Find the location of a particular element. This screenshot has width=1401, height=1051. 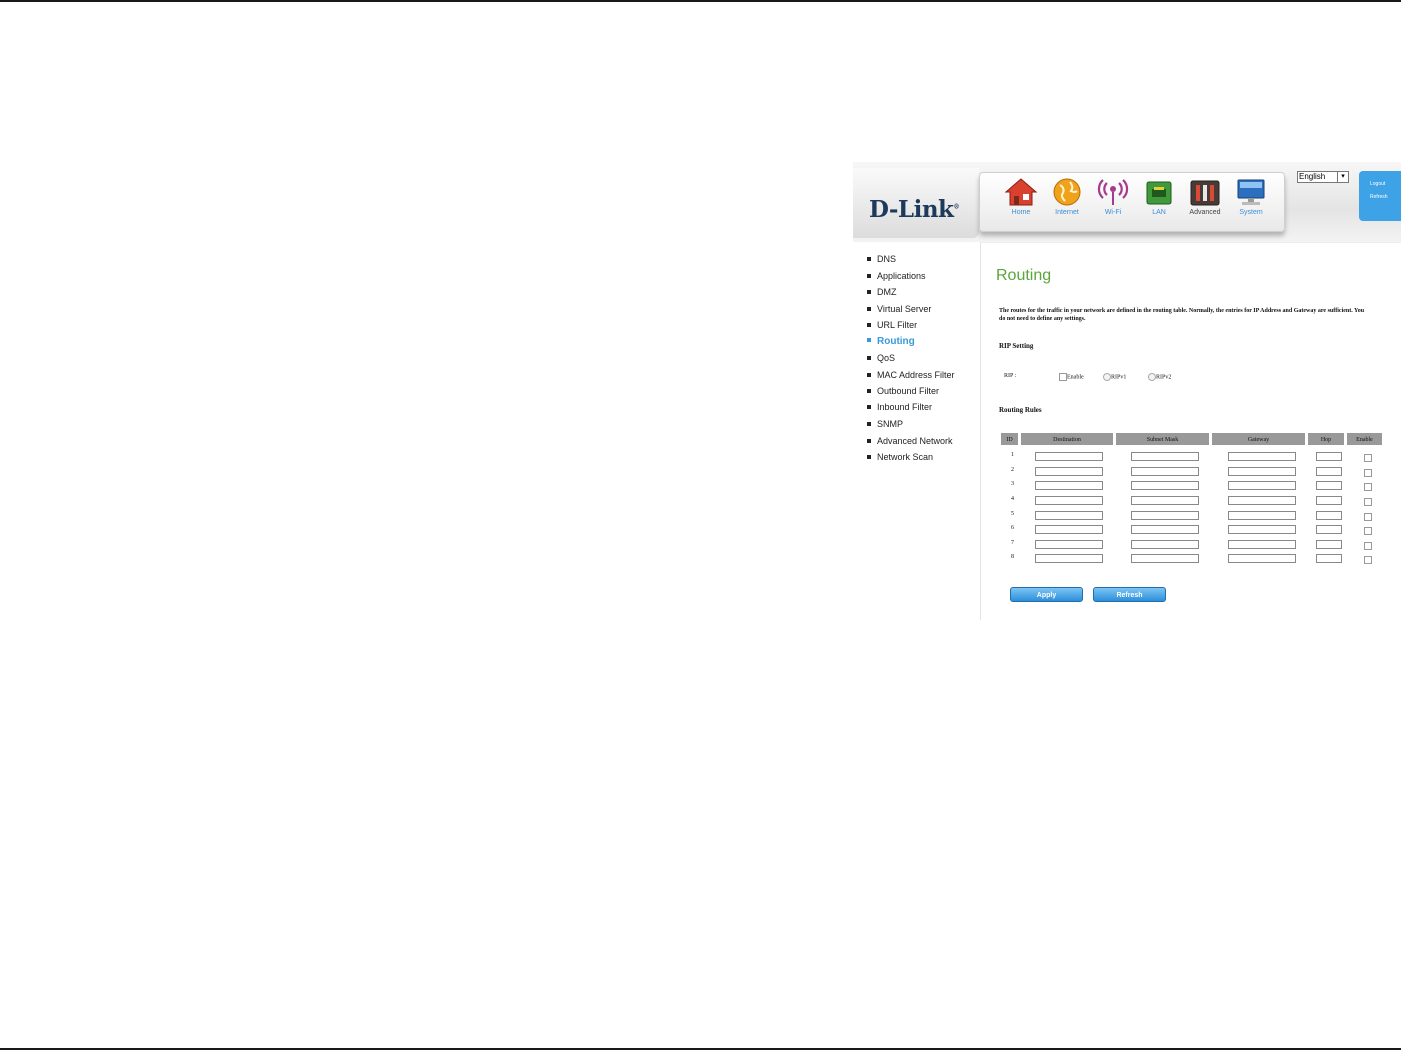

globe-icon is located at coordinates (1067, 192).